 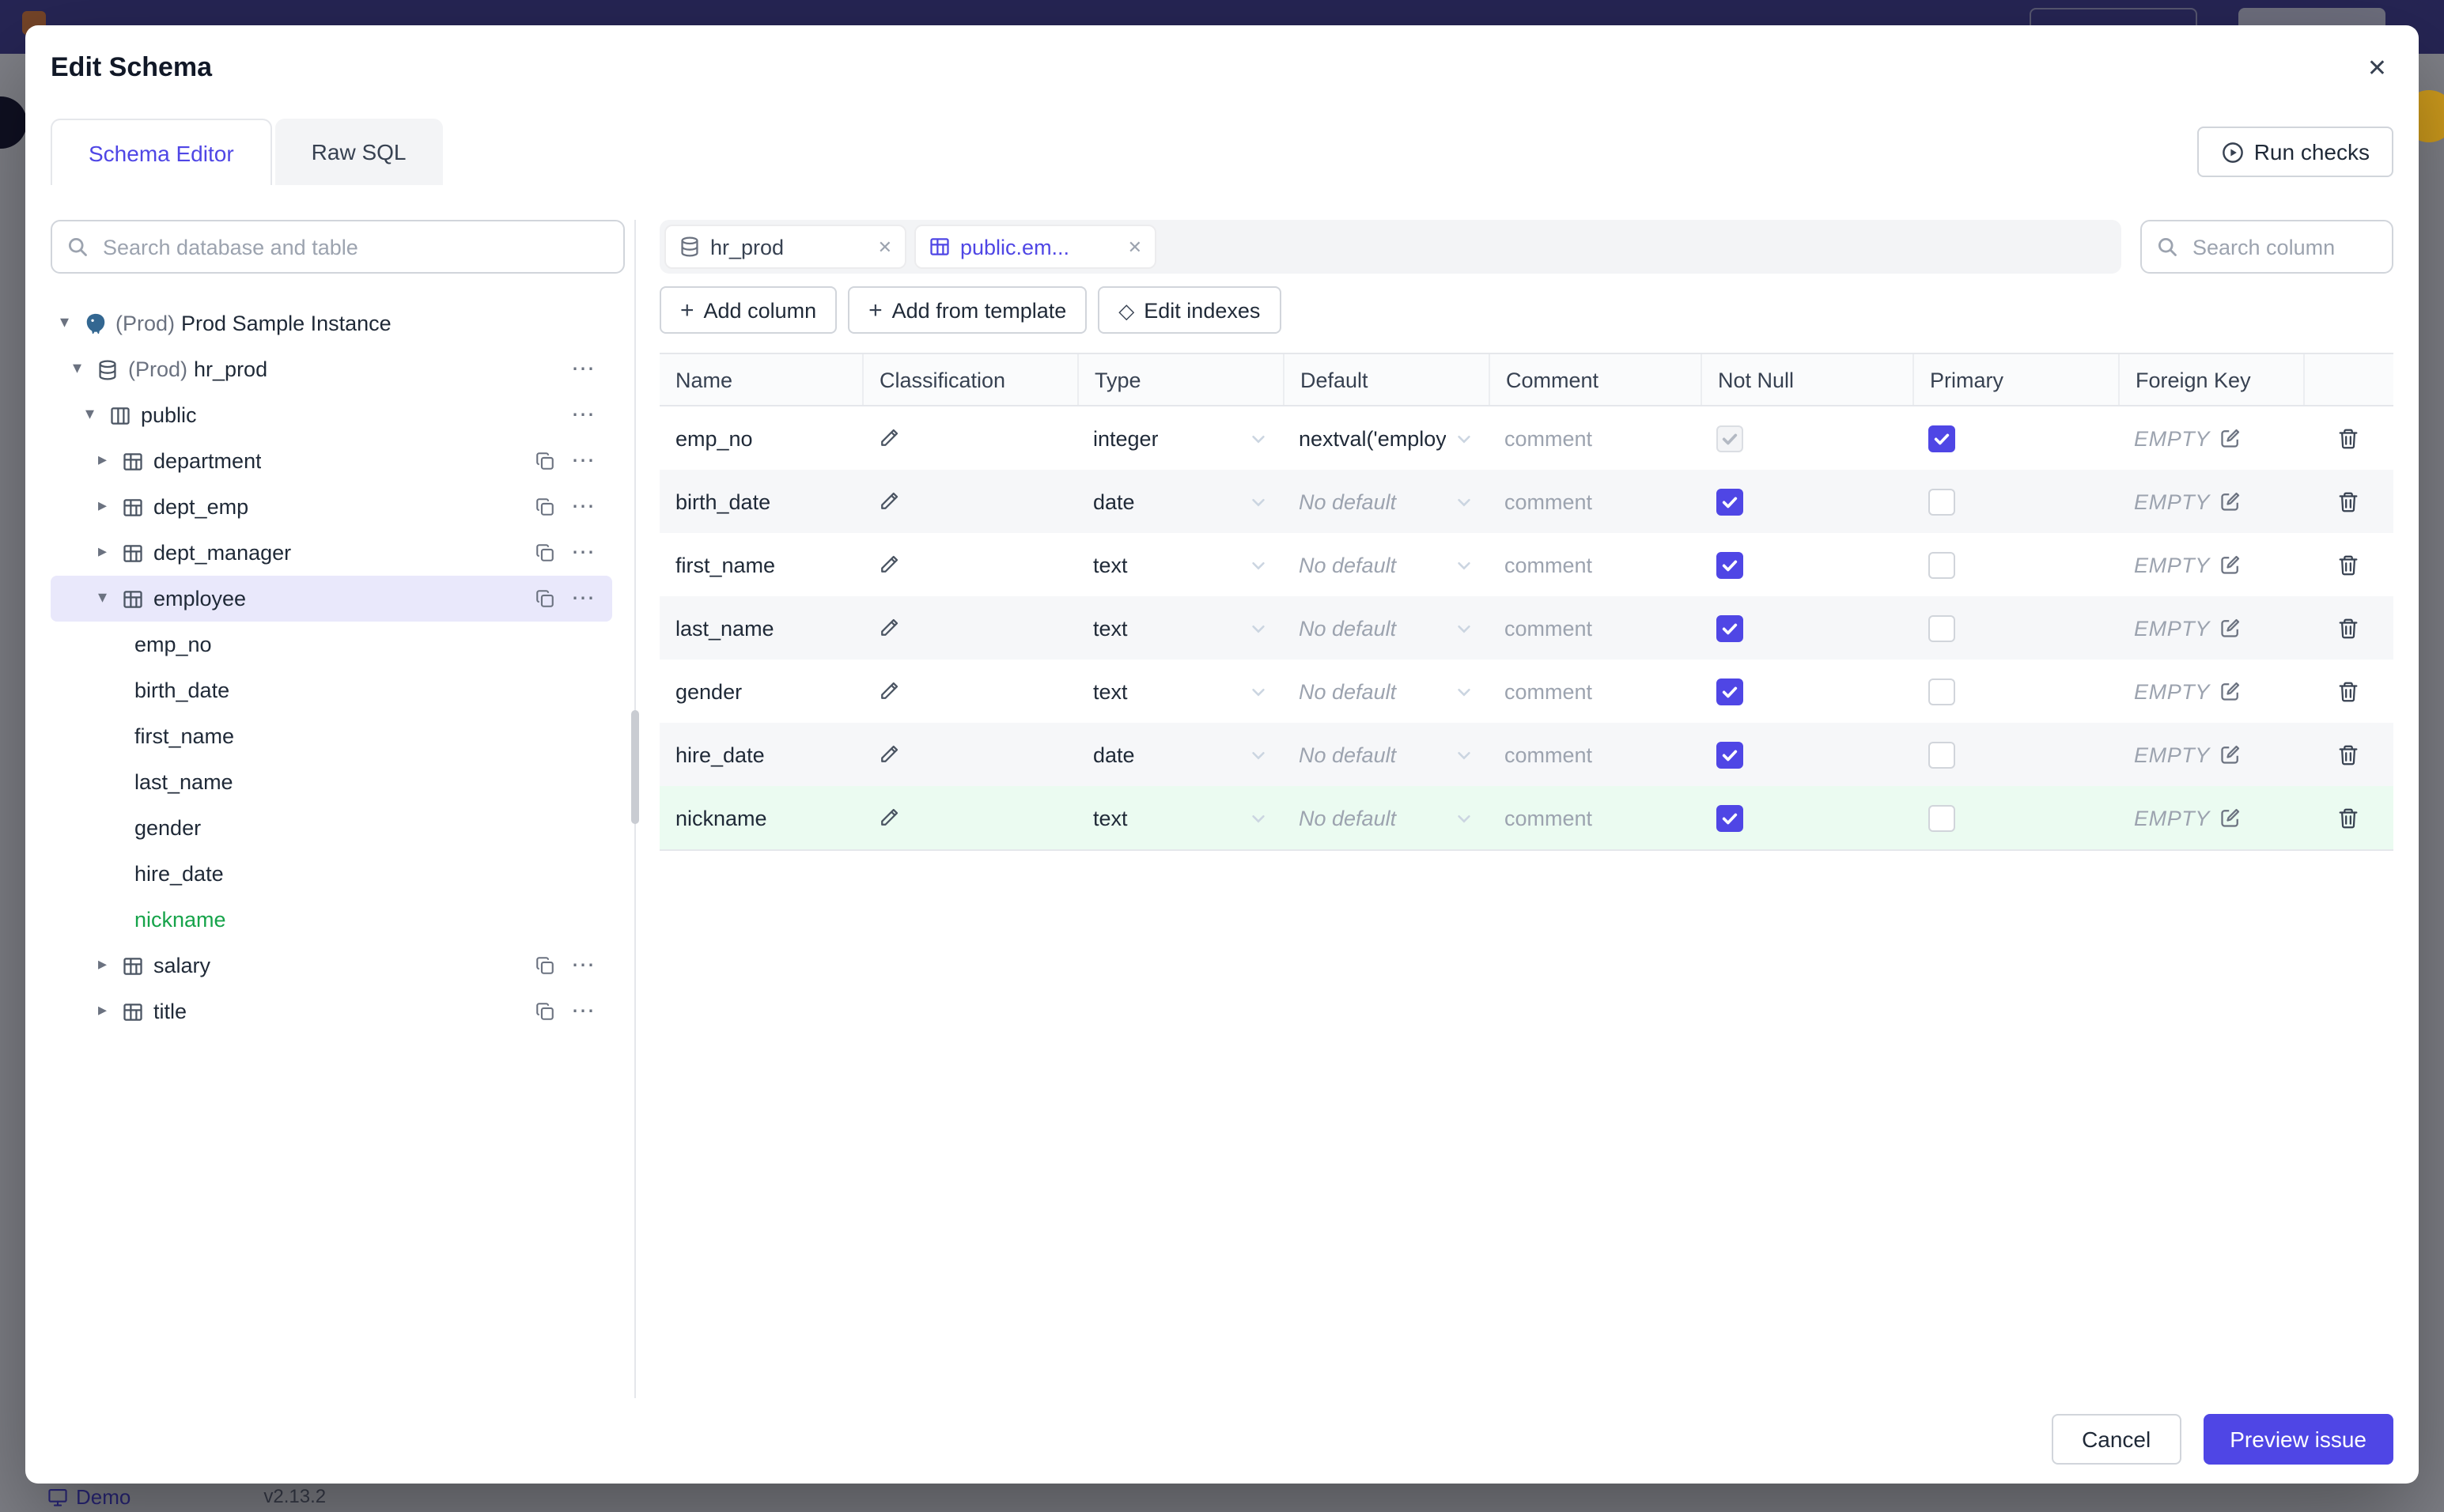 I want to click on tree-column-nickname: nickname, so click(x=331, y=920).